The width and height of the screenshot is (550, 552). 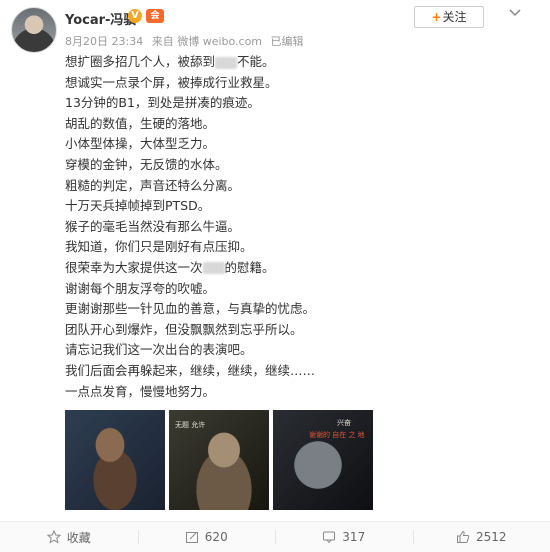 I want to click on post-text-segment: 粗糙的判定，声音还特么分离。, so click(x=153, y=185).